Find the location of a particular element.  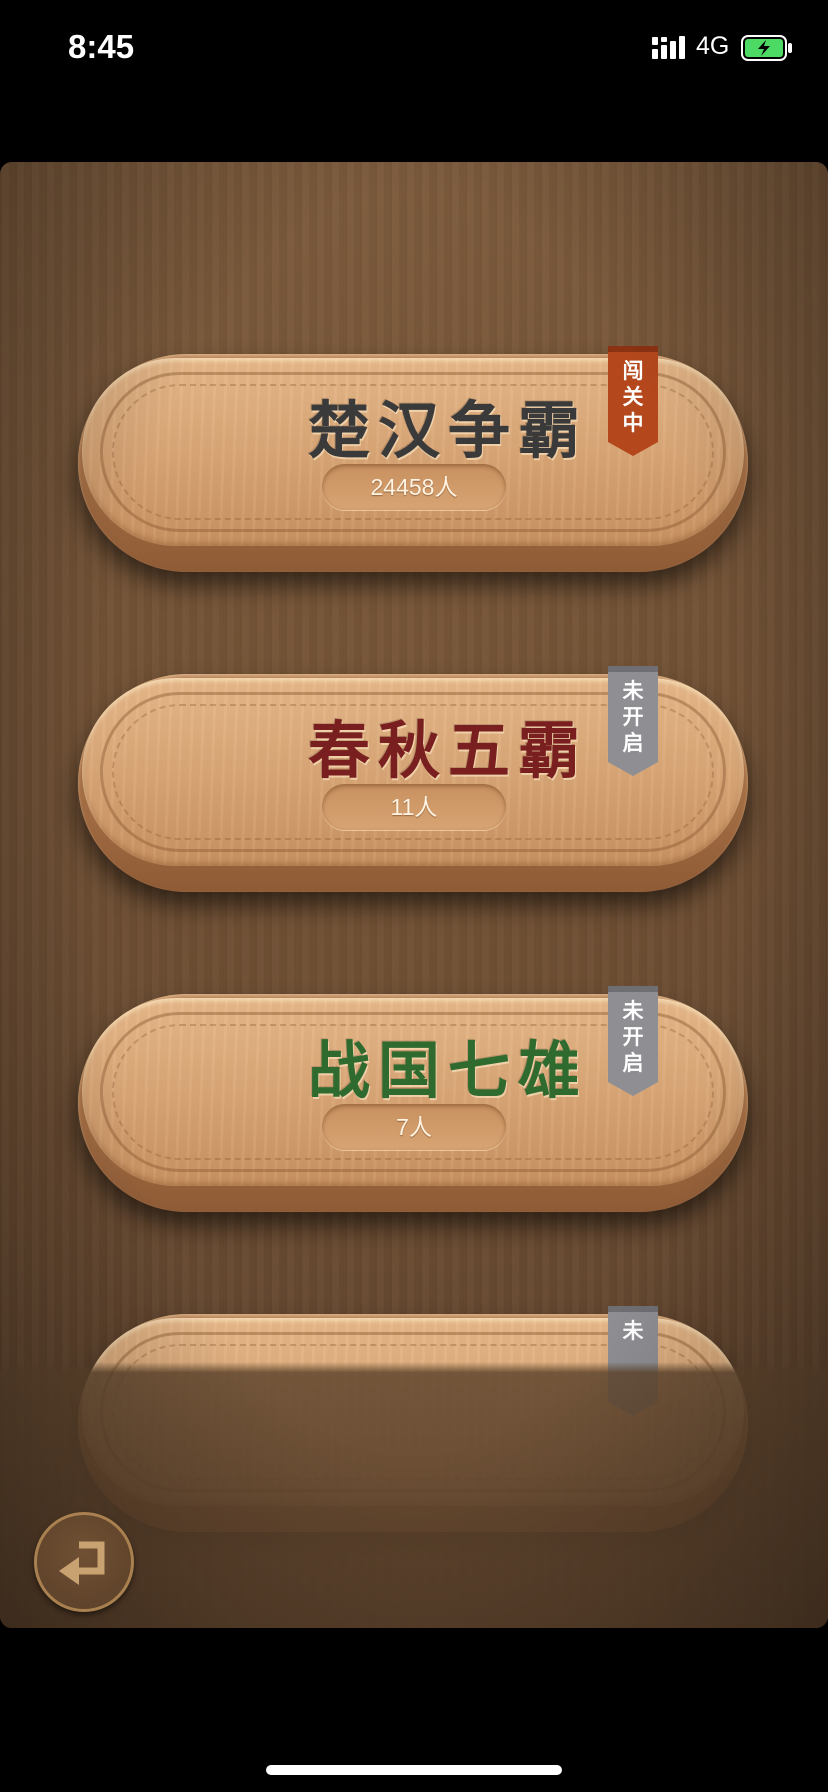

battery-charging-icon is located at coordinates (766, 48).